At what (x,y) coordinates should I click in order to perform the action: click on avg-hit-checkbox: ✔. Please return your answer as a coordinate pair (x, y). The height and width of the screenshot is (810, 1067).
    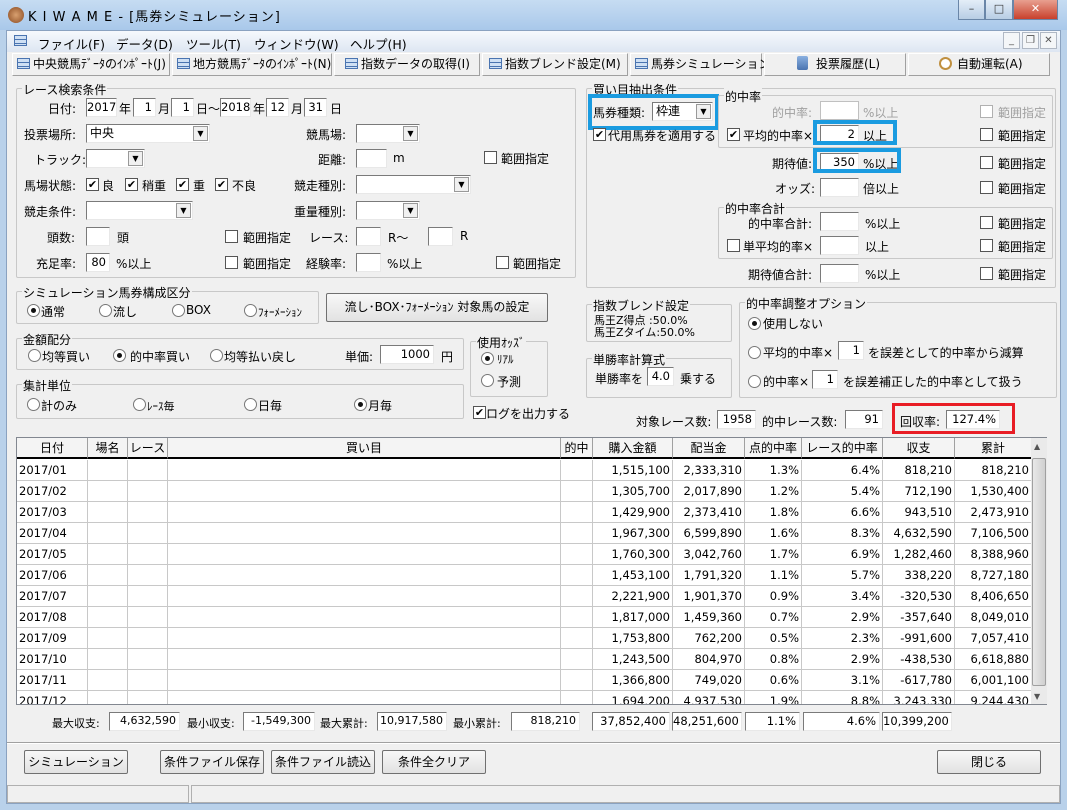
    Looking at the image, I should click on (733, 134).